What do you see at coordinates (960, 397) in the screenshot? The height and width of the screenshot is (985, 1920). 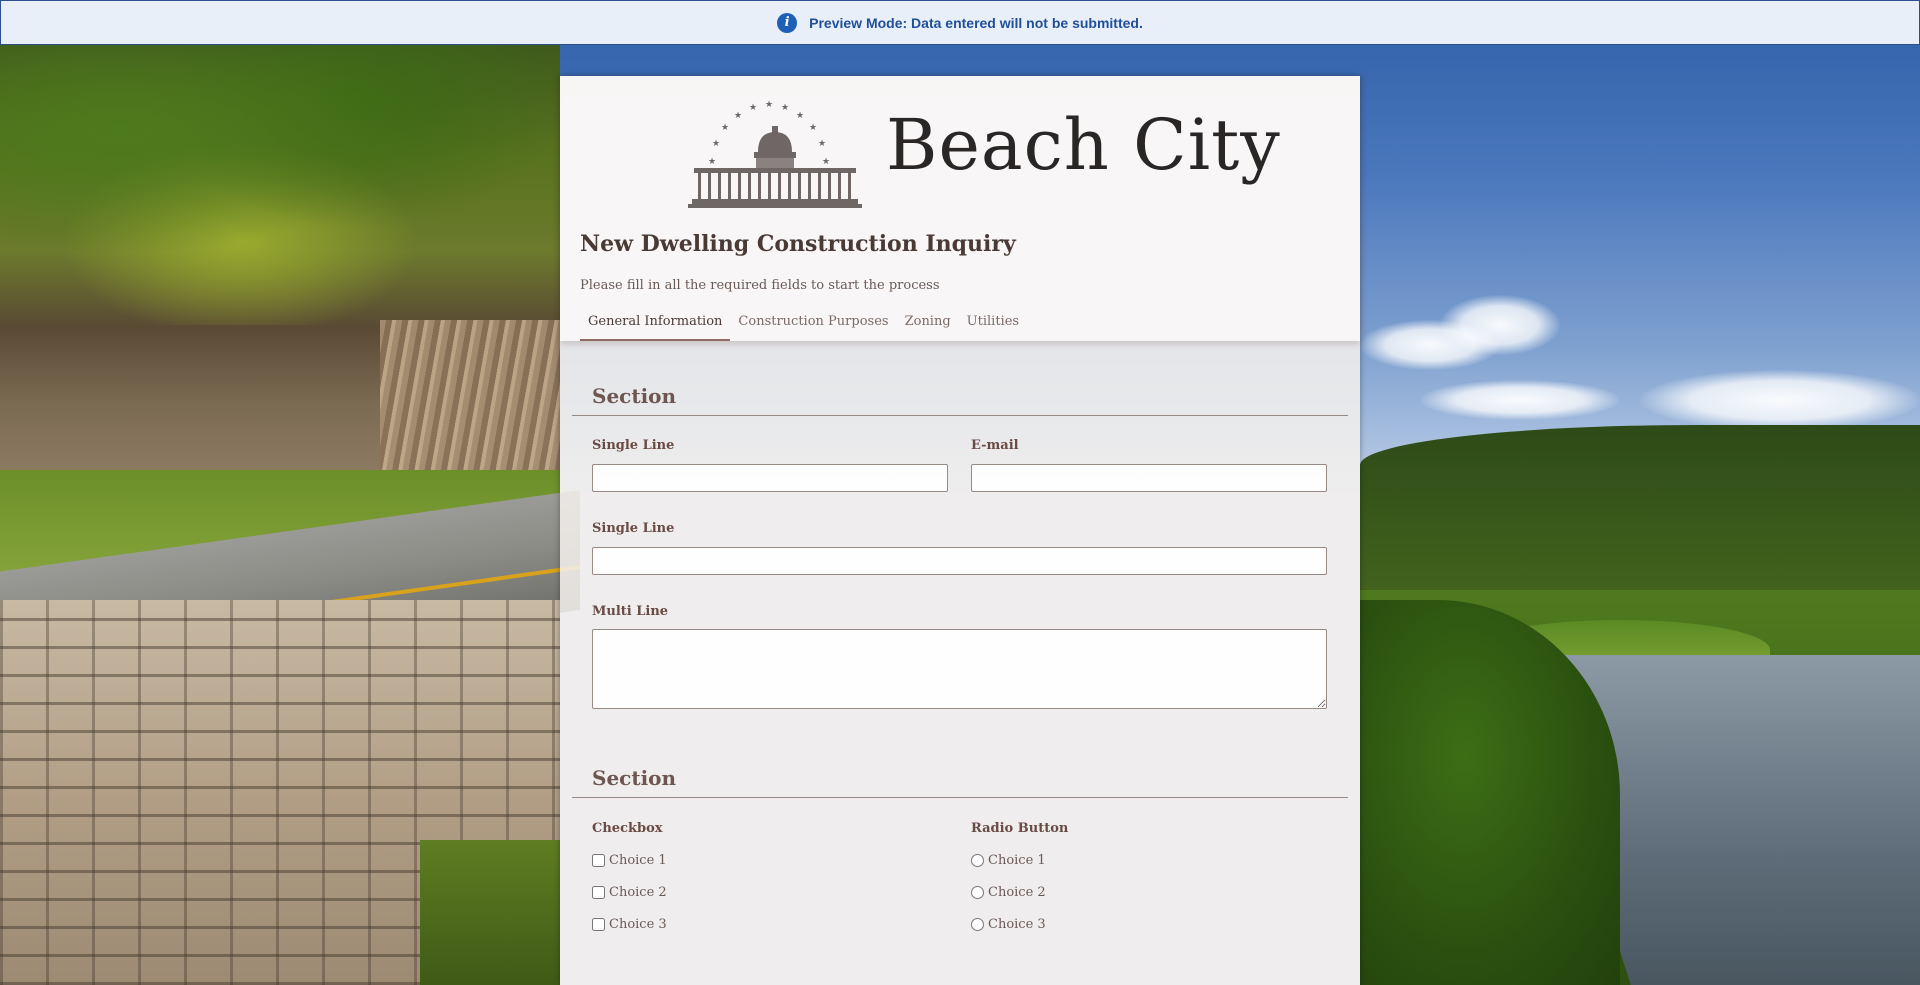 I see `section-header: Section` at bounding box center [960, 397].